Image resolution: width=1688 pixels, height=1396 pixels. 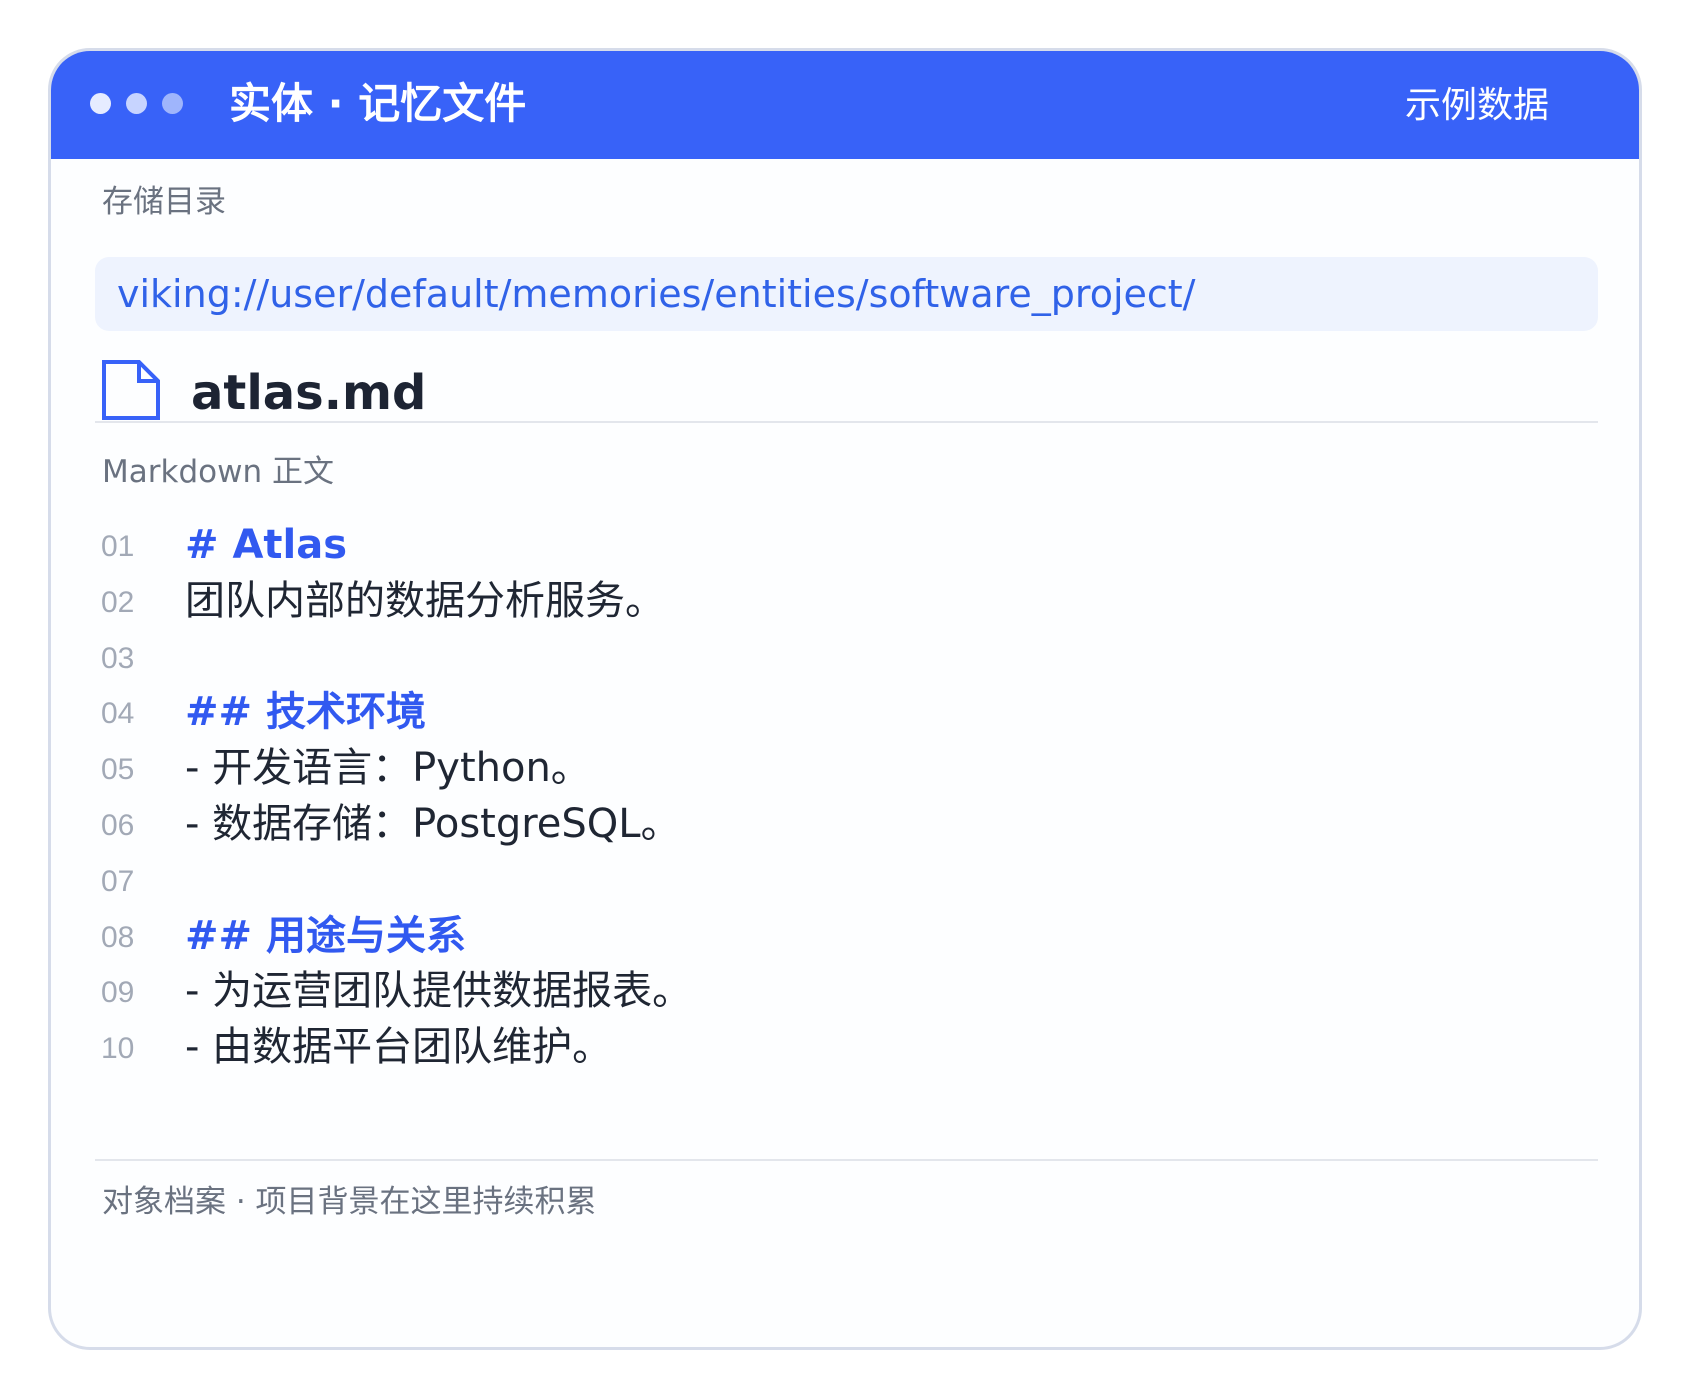 I want to click on line-number: 10, so click(x=118, y=1049).